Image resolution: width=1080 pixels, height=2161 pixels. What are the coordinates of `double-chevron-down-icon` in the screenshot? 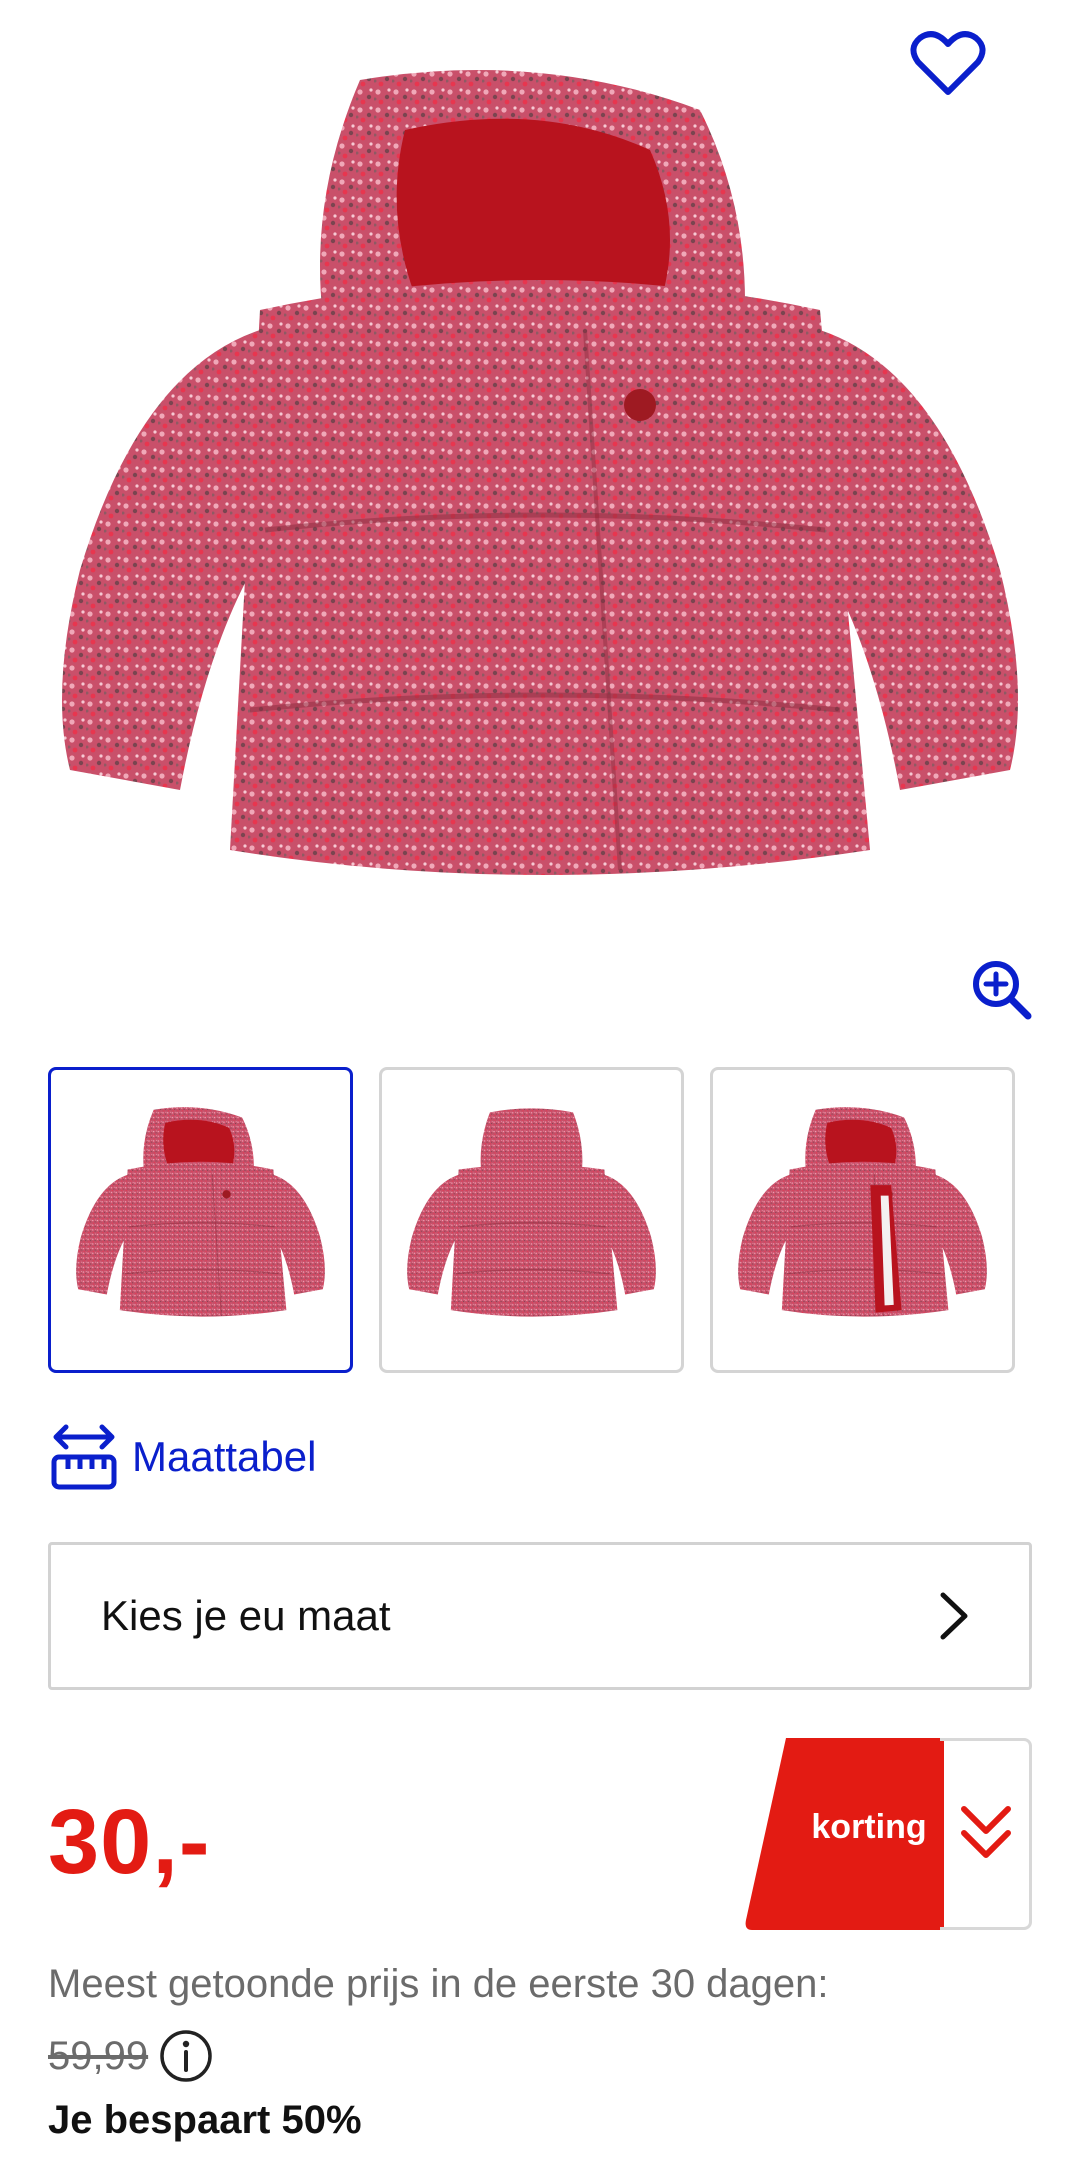 It's located at (986, 1832).